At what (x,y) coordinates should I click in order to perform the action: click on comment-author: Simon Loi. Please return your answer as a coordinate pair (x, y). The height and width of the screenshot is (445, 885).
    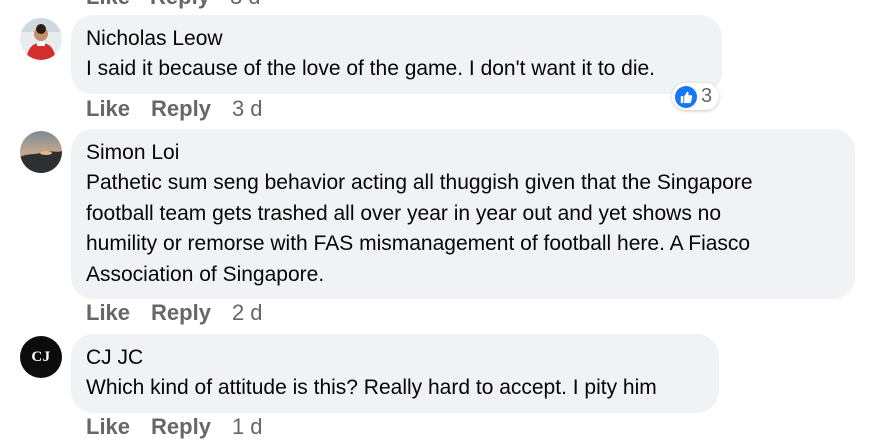
    Looking at the image, I should click on (462, 153).